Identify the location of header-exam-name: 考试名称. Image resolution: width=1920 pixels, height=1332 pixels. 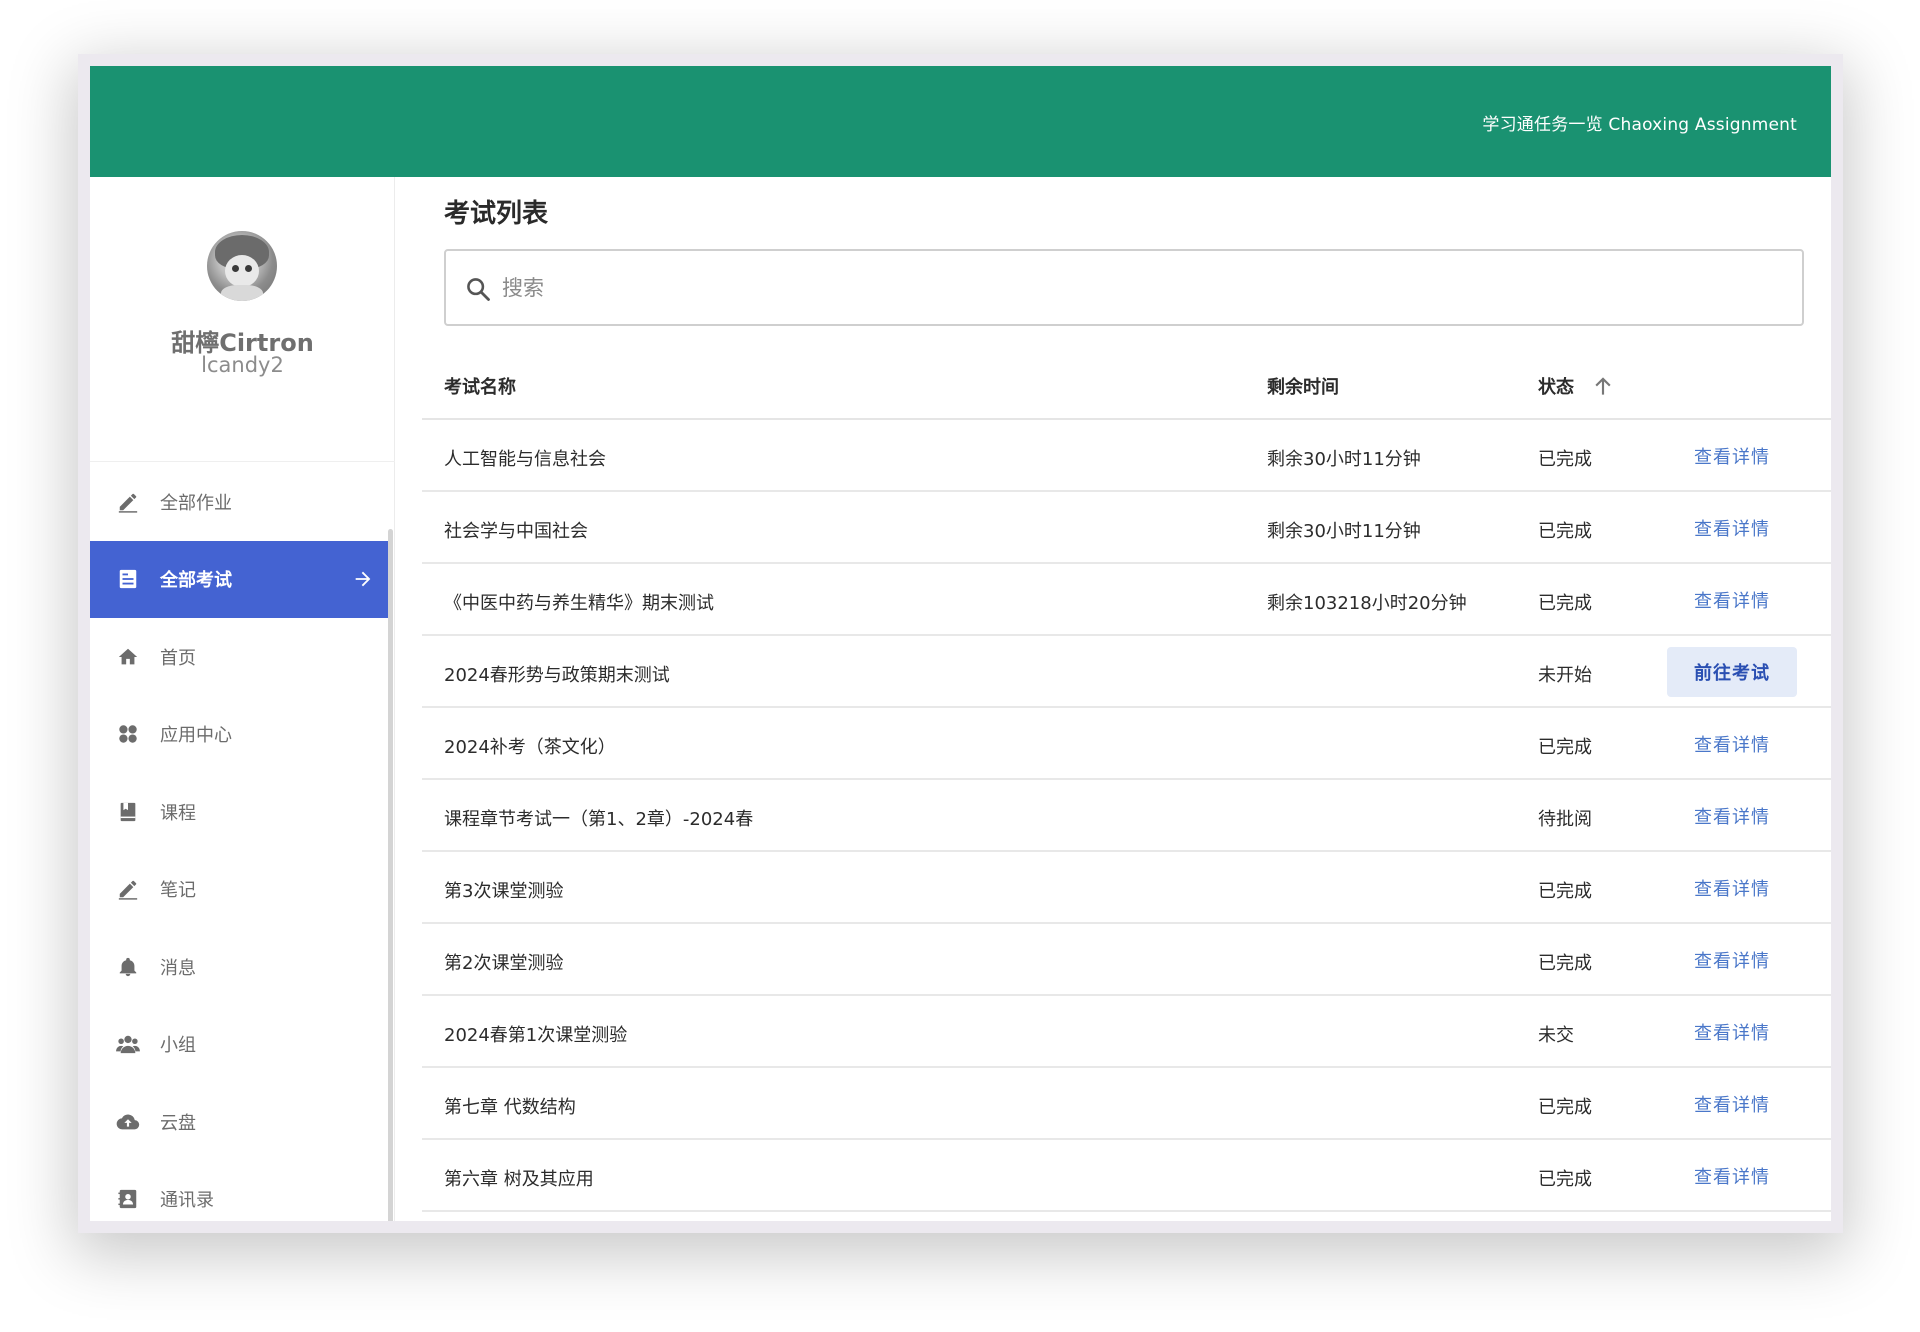
(480, 386).